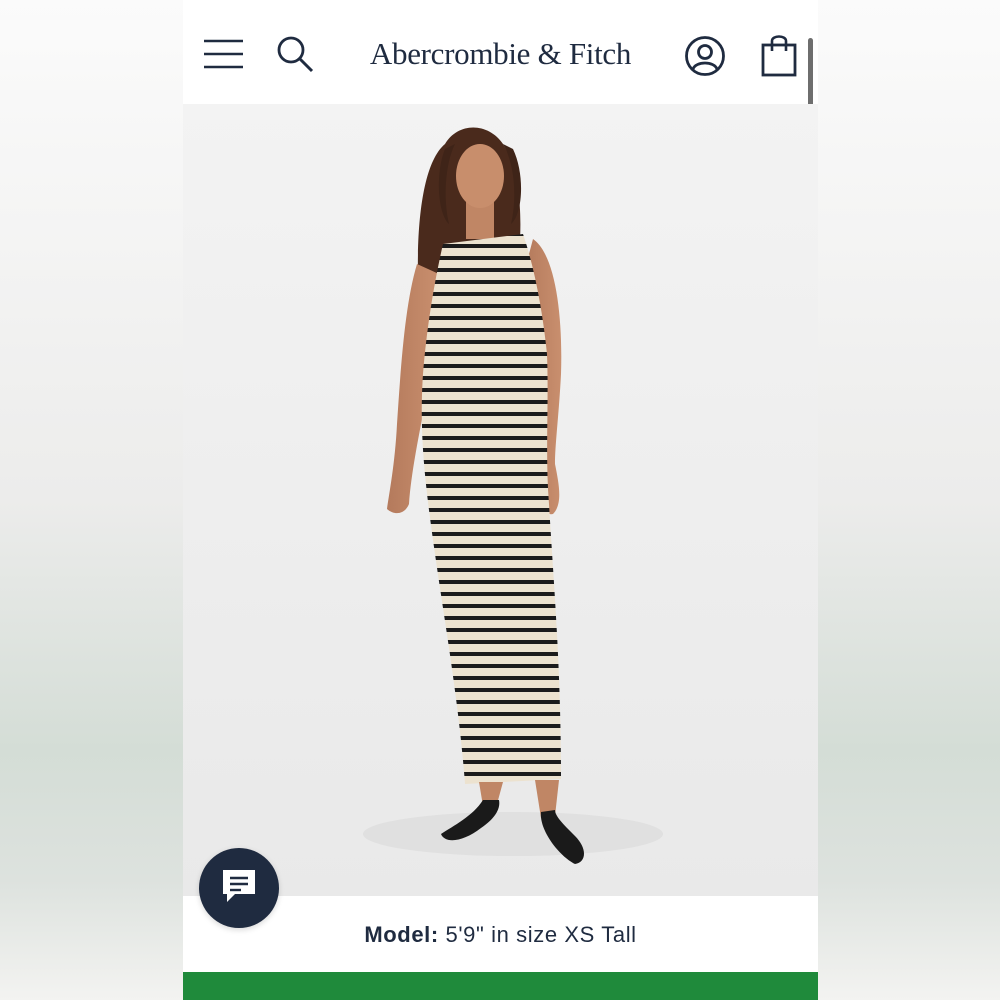 The width and height of the screenshot is (1000, 1000). I want to click on model-size-info: Model: 5'9" in size XS Tall, so click(500, 935).